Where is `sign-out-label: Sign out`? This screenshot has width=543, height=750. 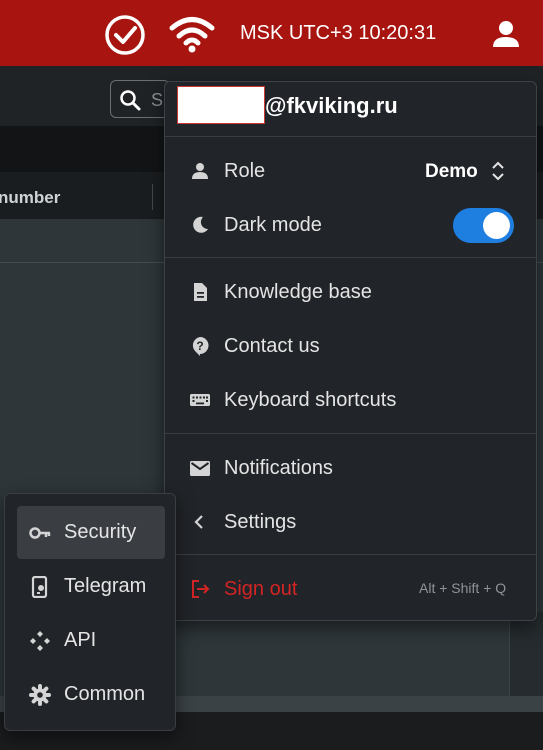
sign-out-label: Sign out is located at coordinates (261, 589).